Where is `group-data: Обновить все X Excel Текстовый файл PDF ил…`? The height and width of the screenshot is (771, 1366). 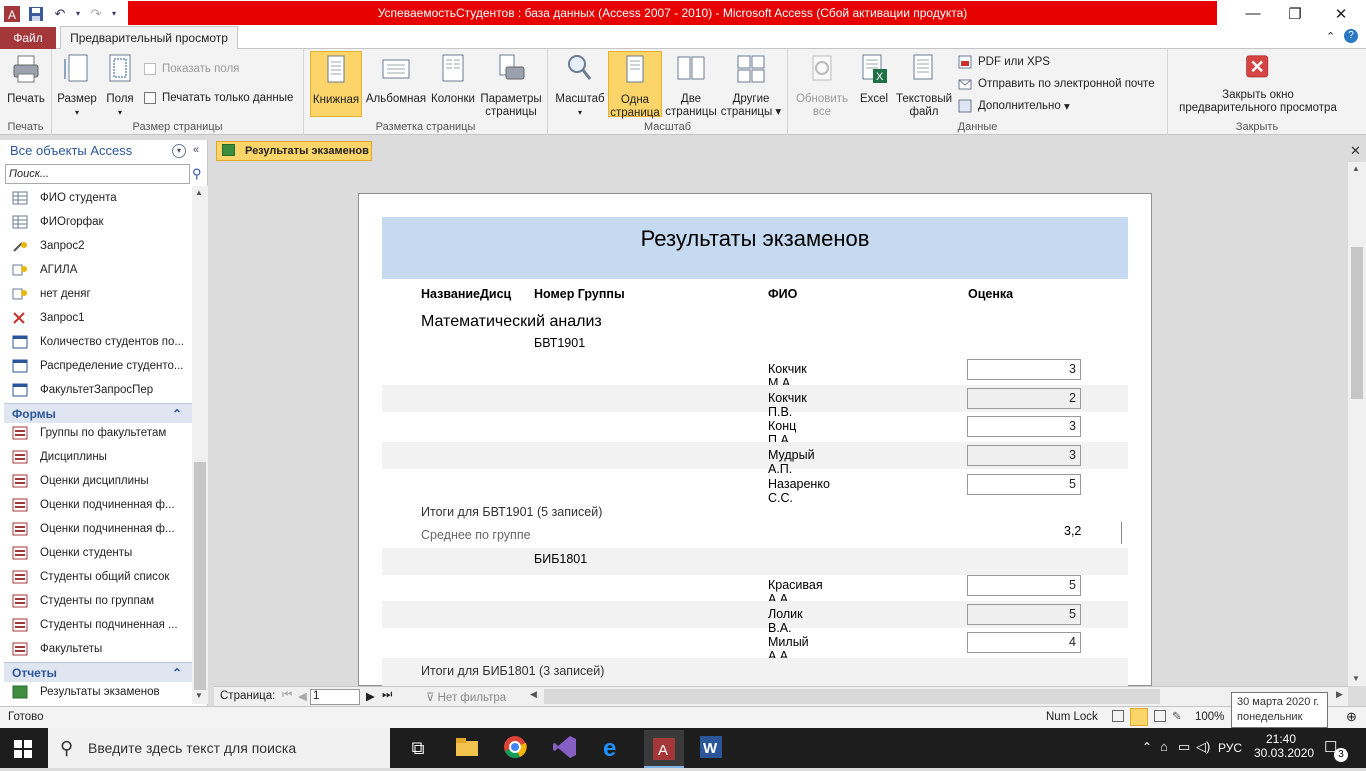 group-data: Обновить все X Excel Текстовый файл PDF ил… is located at coordinates (978, 92).